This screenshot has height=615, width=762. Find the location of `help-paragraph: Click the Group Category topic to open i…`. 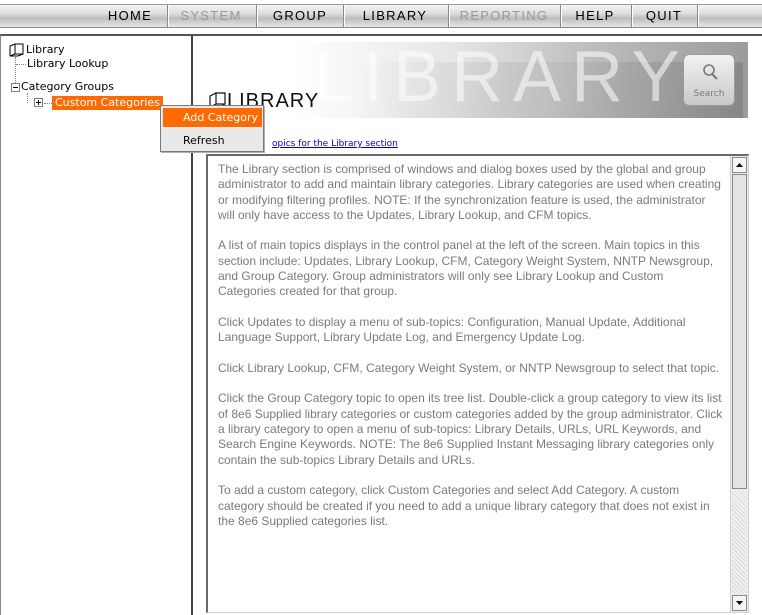

help-paragraph: Click the Group Category topic to open i… is located at coordinates (470, 429).